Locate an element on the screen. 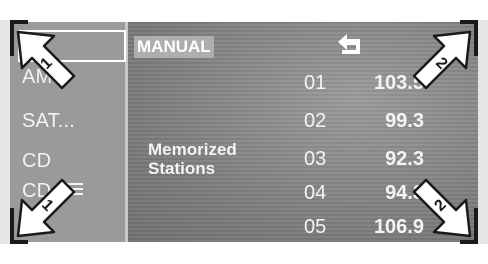 The width and height of the screenshot is (488, 264). back-arrow-icon is located at coordinates (351, 47).